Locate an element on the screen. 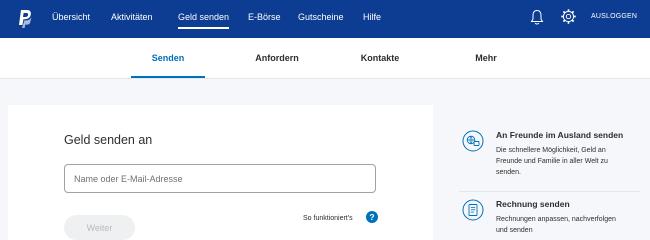 Image resolution: width=650 pixels, height=240 pixels. tab-send: Senden is located at coordinates (168, 58).